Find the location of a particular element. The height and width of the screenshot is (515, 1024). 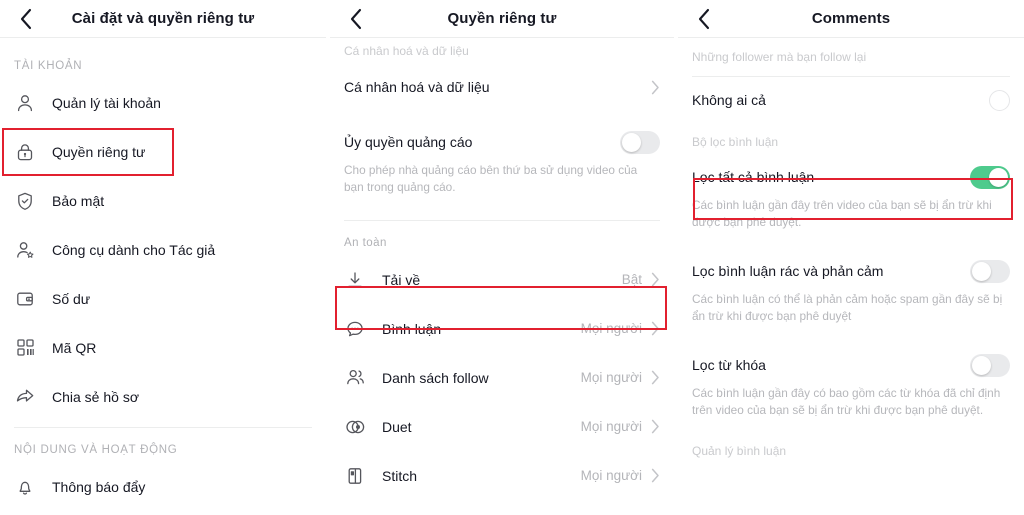

lock-icon is located at coordinates (25, 152).